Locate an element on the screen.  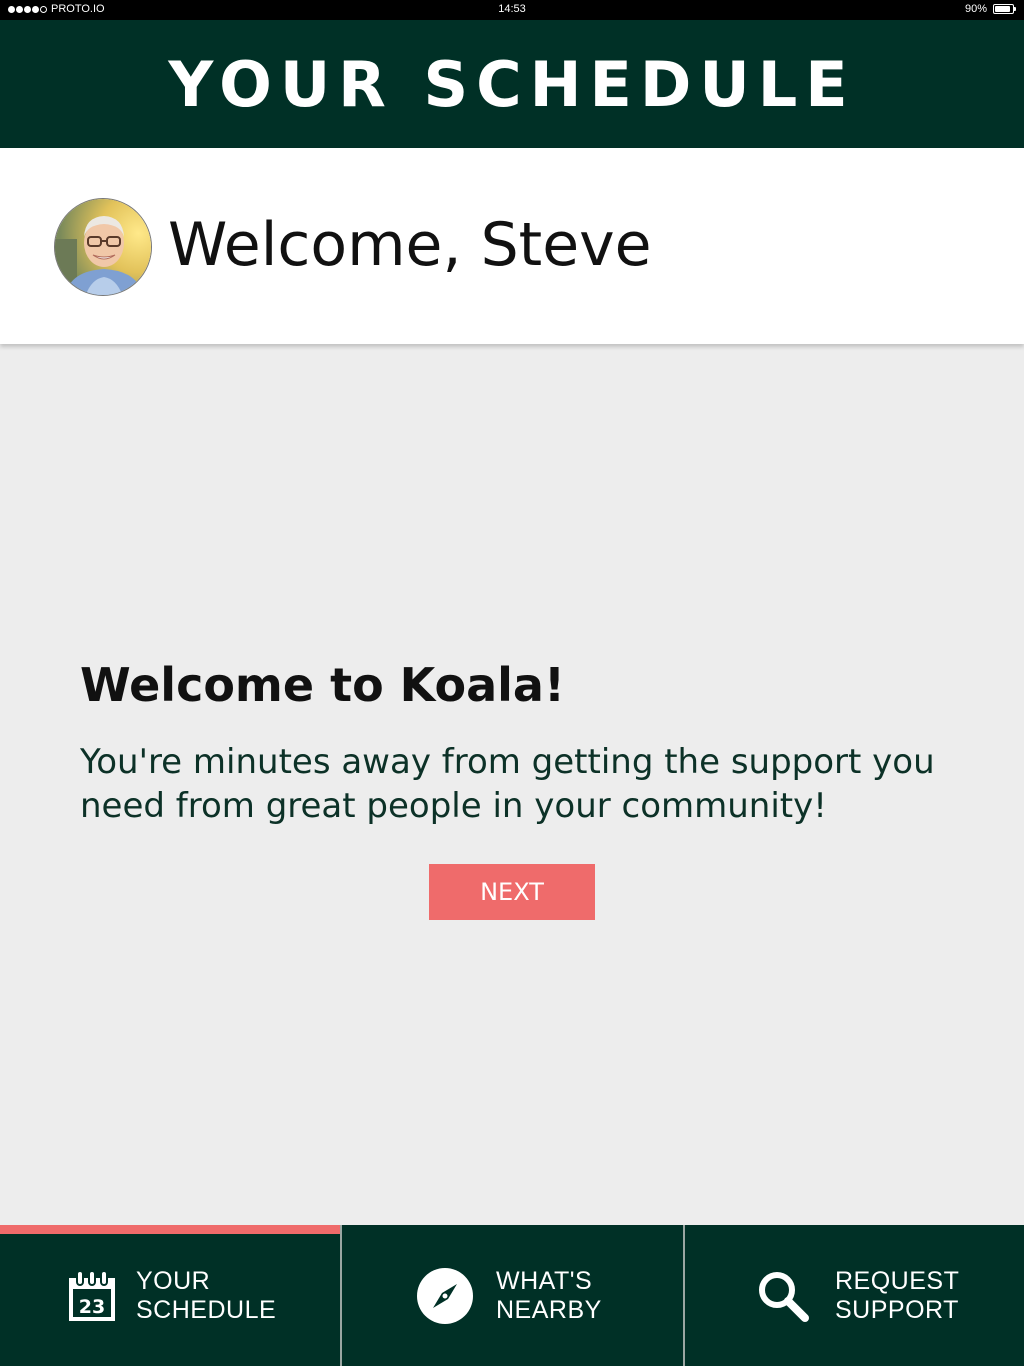
status-bar: PROTO.IO 14:53 90% is located at coordinates (512, 10).